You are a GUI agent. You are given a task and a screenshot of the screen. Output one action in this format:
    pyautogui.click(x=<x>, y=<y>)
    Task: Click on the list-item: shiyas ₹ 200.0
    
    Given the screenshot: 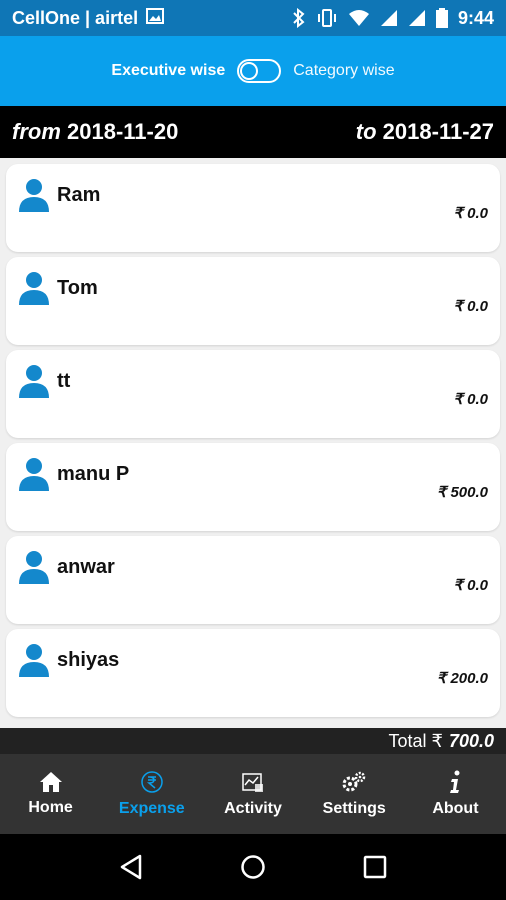 What is the action you would take?
    pyautogui.click(x=253, y=673)
    